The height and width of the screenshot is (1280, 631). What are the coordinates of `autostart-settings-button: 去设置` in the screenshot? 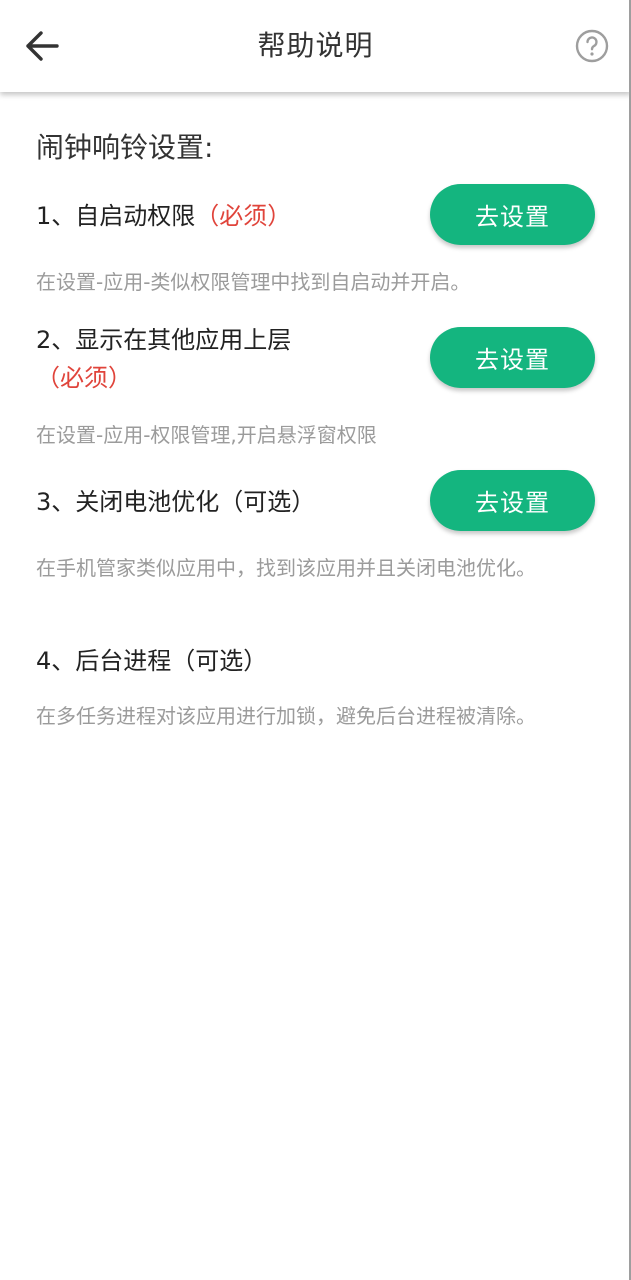 It's located at (512, 214).